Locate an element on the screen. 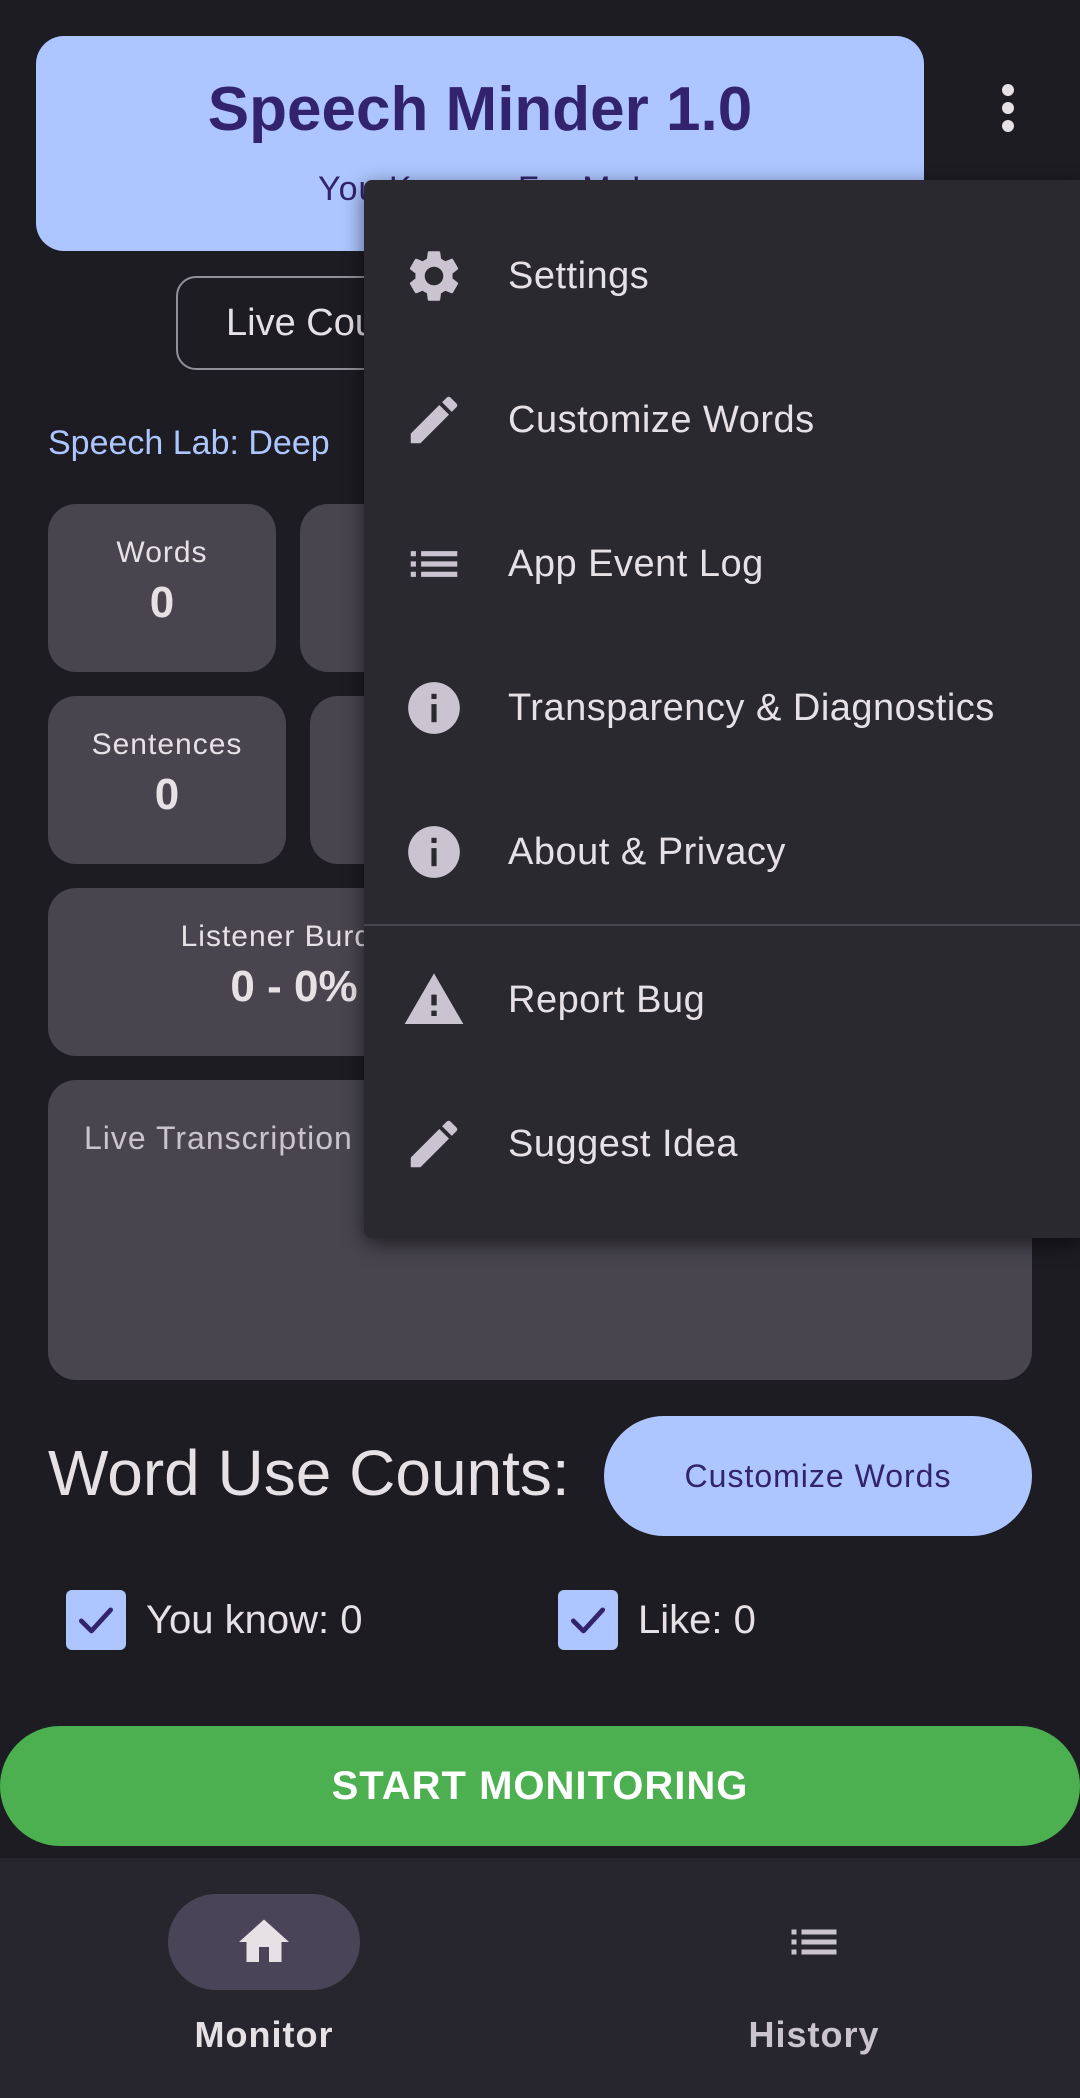 This screenshot has width=1080, height=2098. sentences-tile: Sentences 0 is located at coordinates (167, 780).